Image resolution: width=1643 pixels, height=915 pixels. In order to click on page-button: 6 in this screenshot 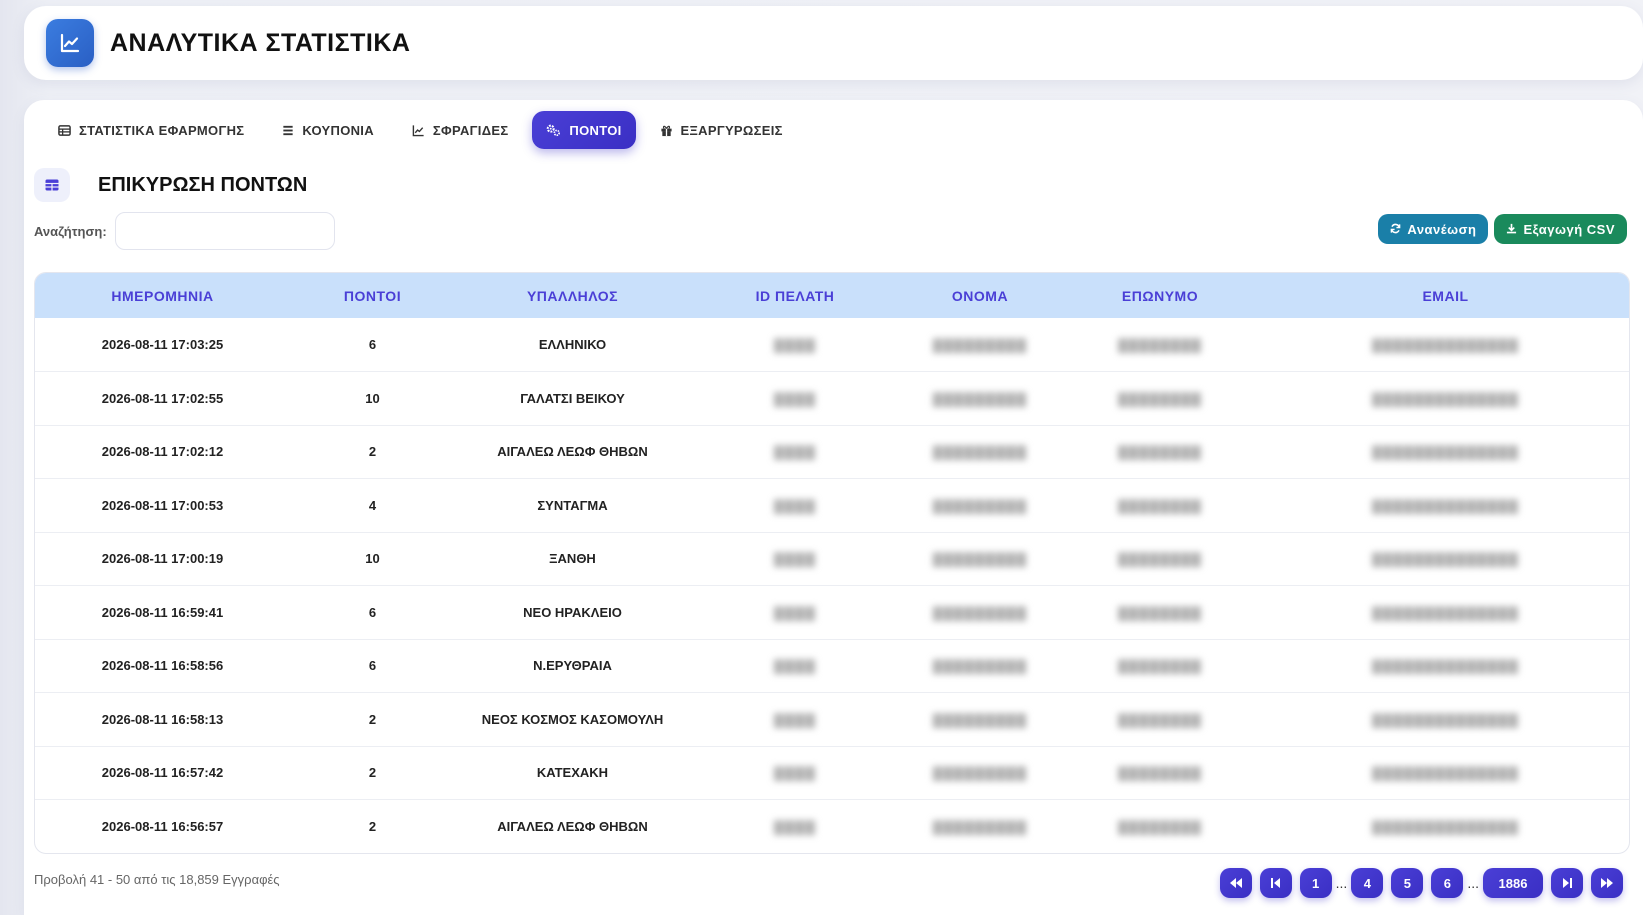, I will do `click(1447, 883)`.